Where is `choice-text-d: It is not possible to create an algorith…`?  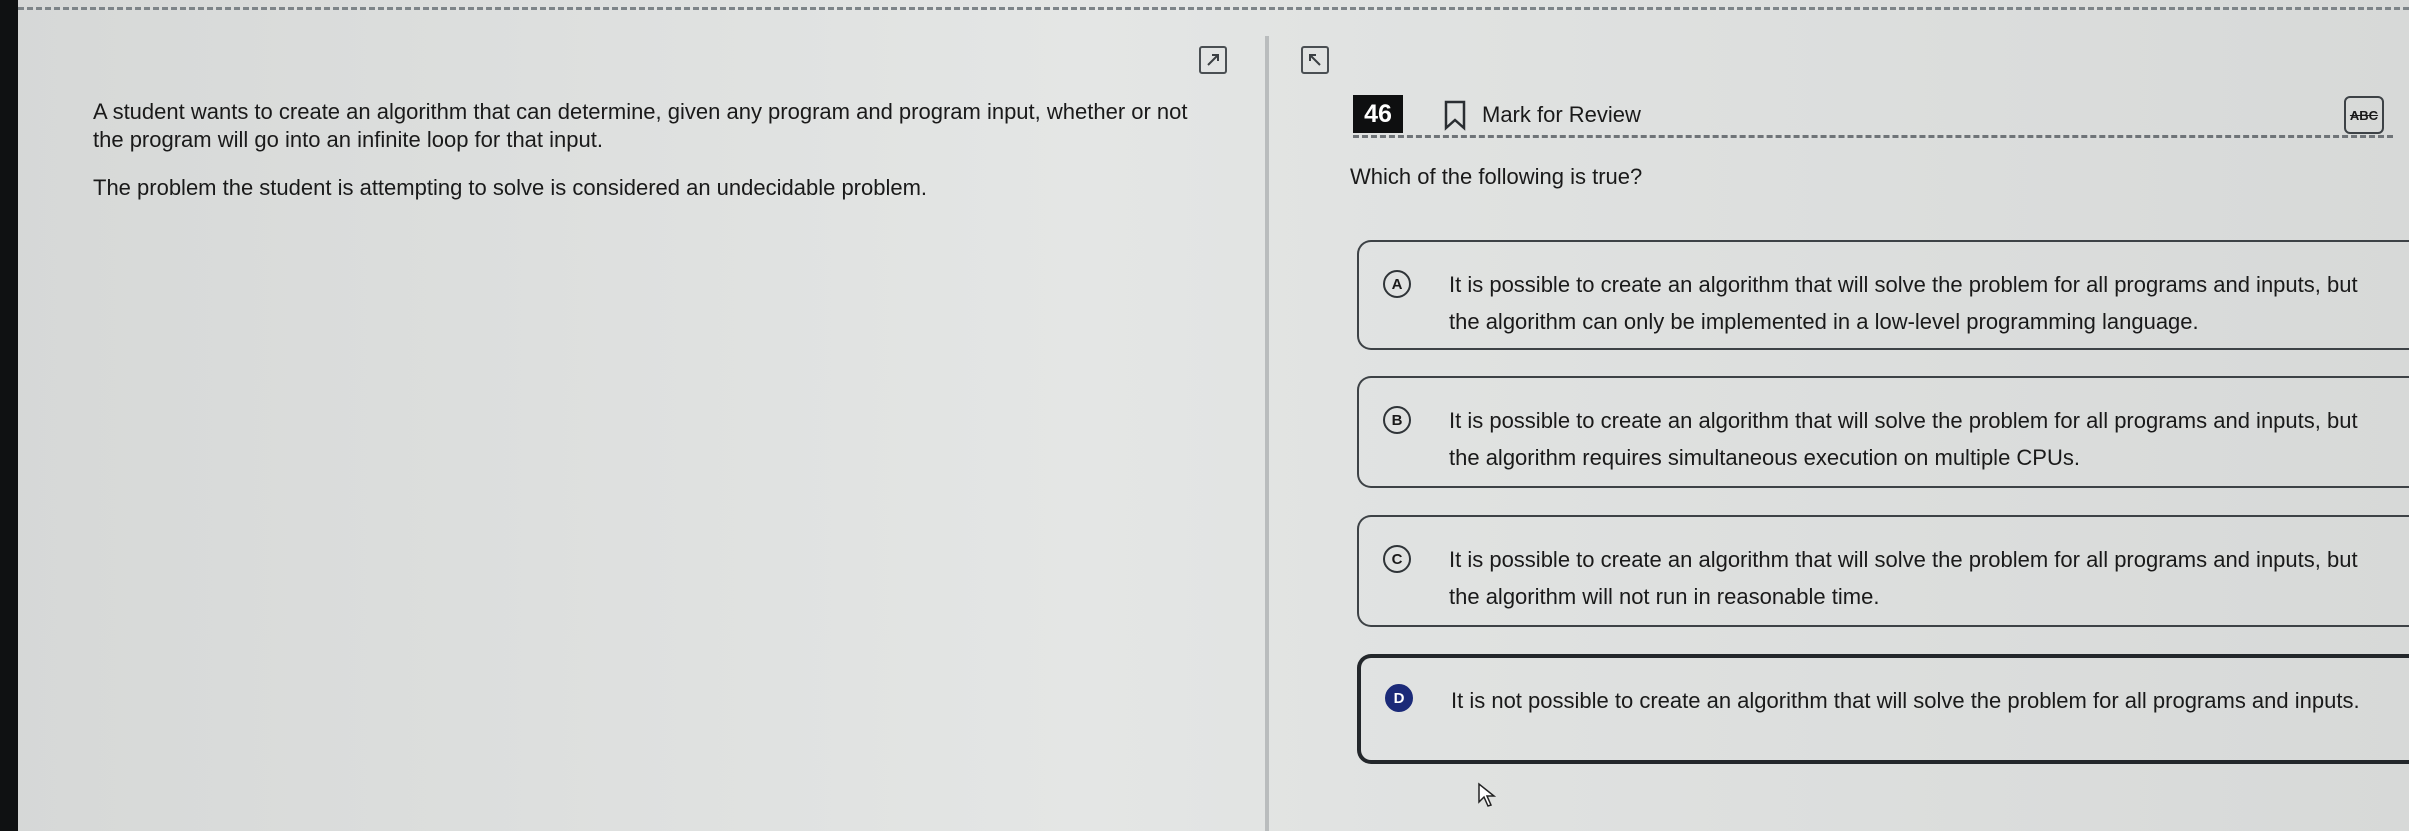 choice-text-d: It is not possible to create an algorith… is located at coordinates (1905, 700).